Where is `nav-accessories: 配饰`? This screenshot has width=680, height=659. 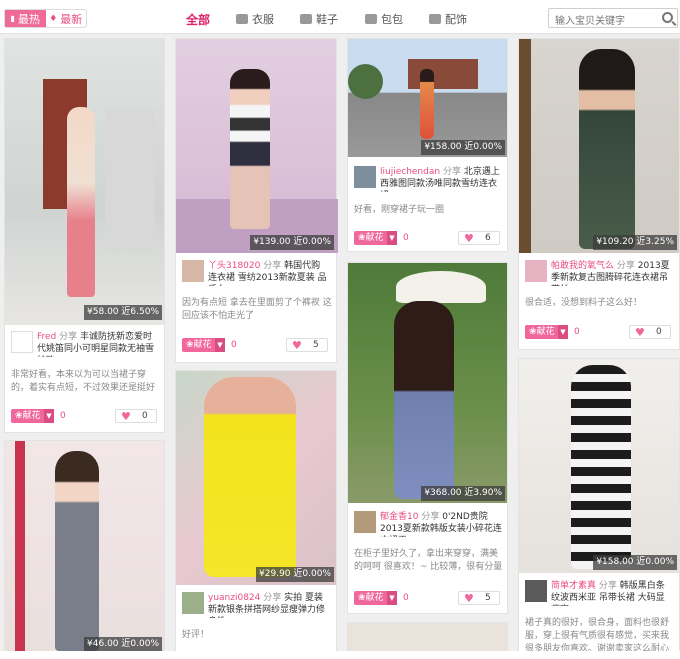
nav-accessories: 配饰 is located at coordinates (448, 19).